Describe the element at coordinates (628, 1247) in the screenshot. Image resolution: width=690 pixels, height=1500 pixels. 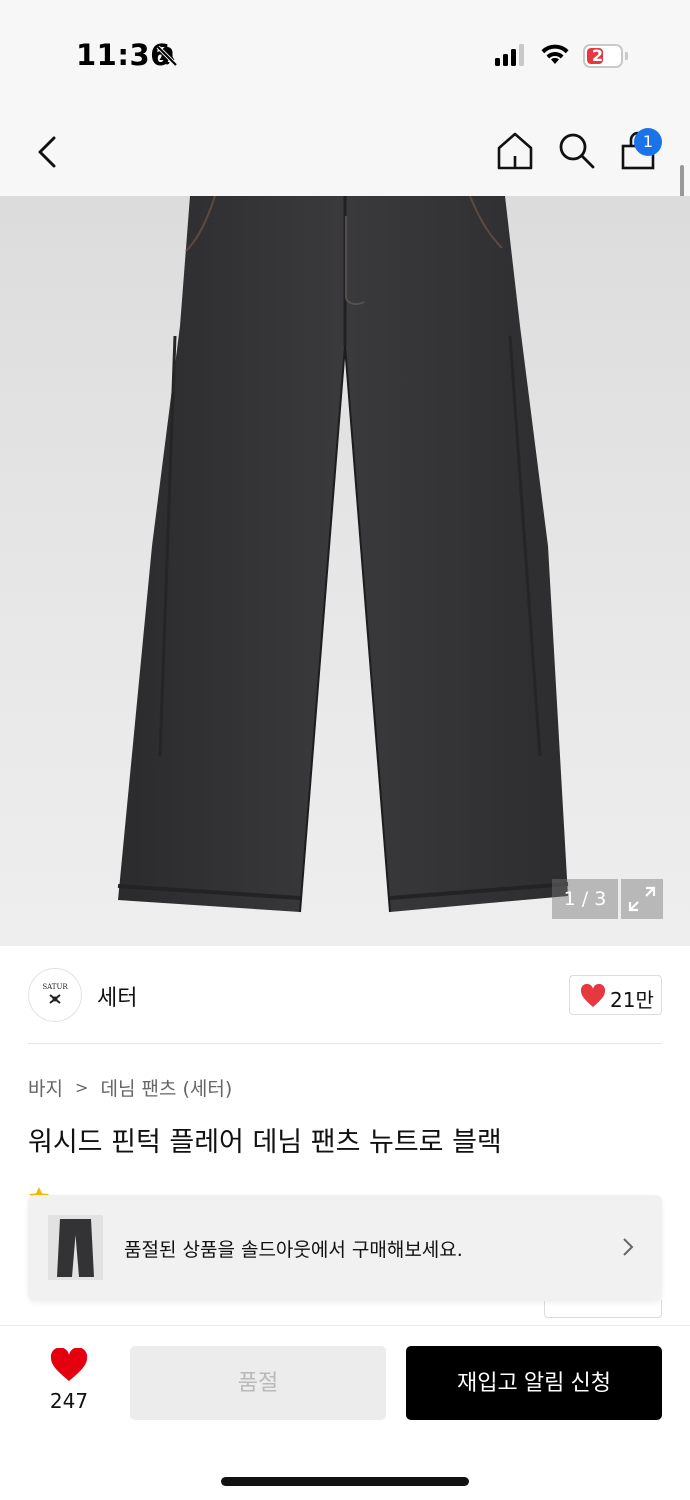
I see `chevron-right-icon` at that location.